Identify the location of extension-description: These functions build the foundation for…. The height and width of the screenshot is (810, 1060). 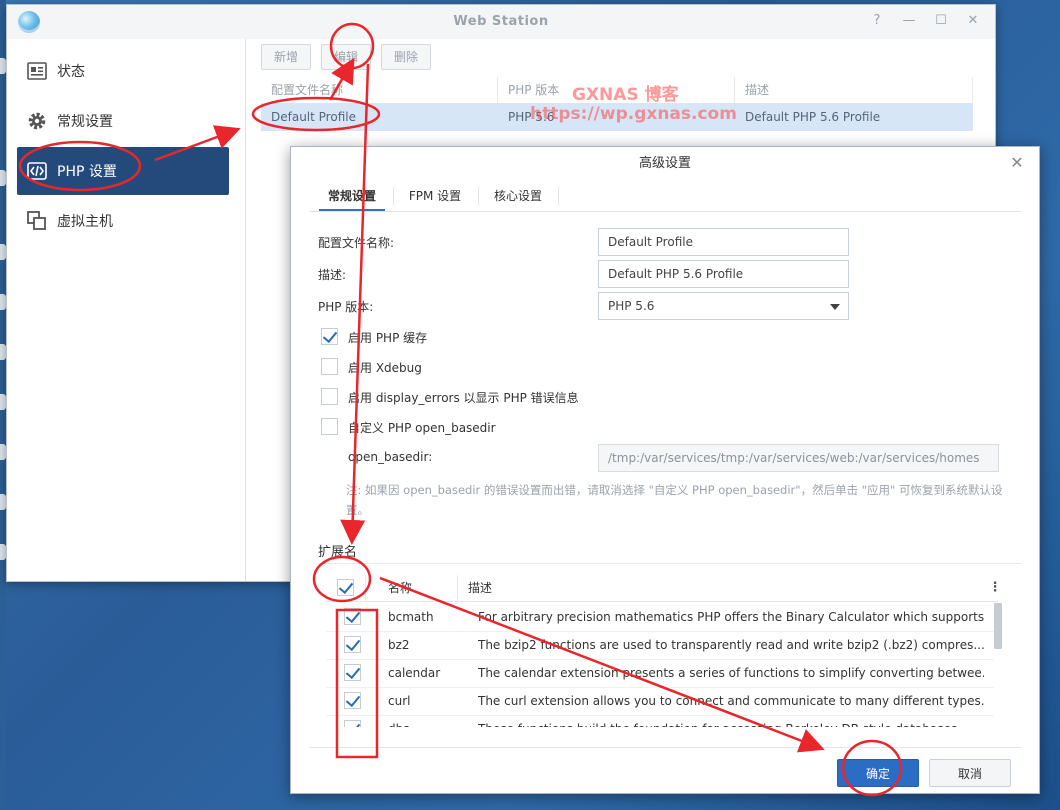
(726, 721).